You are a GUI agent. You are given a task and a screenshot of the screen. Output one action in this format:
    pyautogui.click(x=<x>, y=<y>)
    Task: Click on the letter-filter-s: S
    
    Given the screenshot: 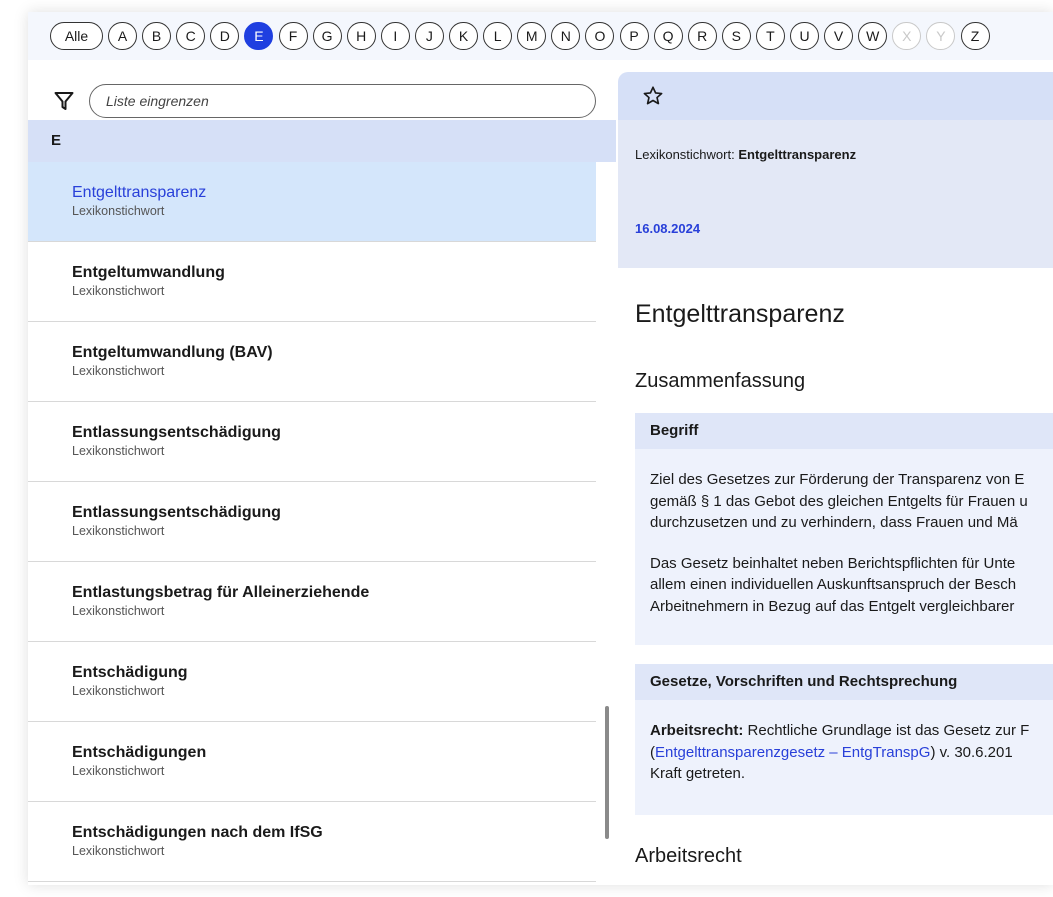 What is the action you would take?
    pyautogui.click(x=736, y=36)
    